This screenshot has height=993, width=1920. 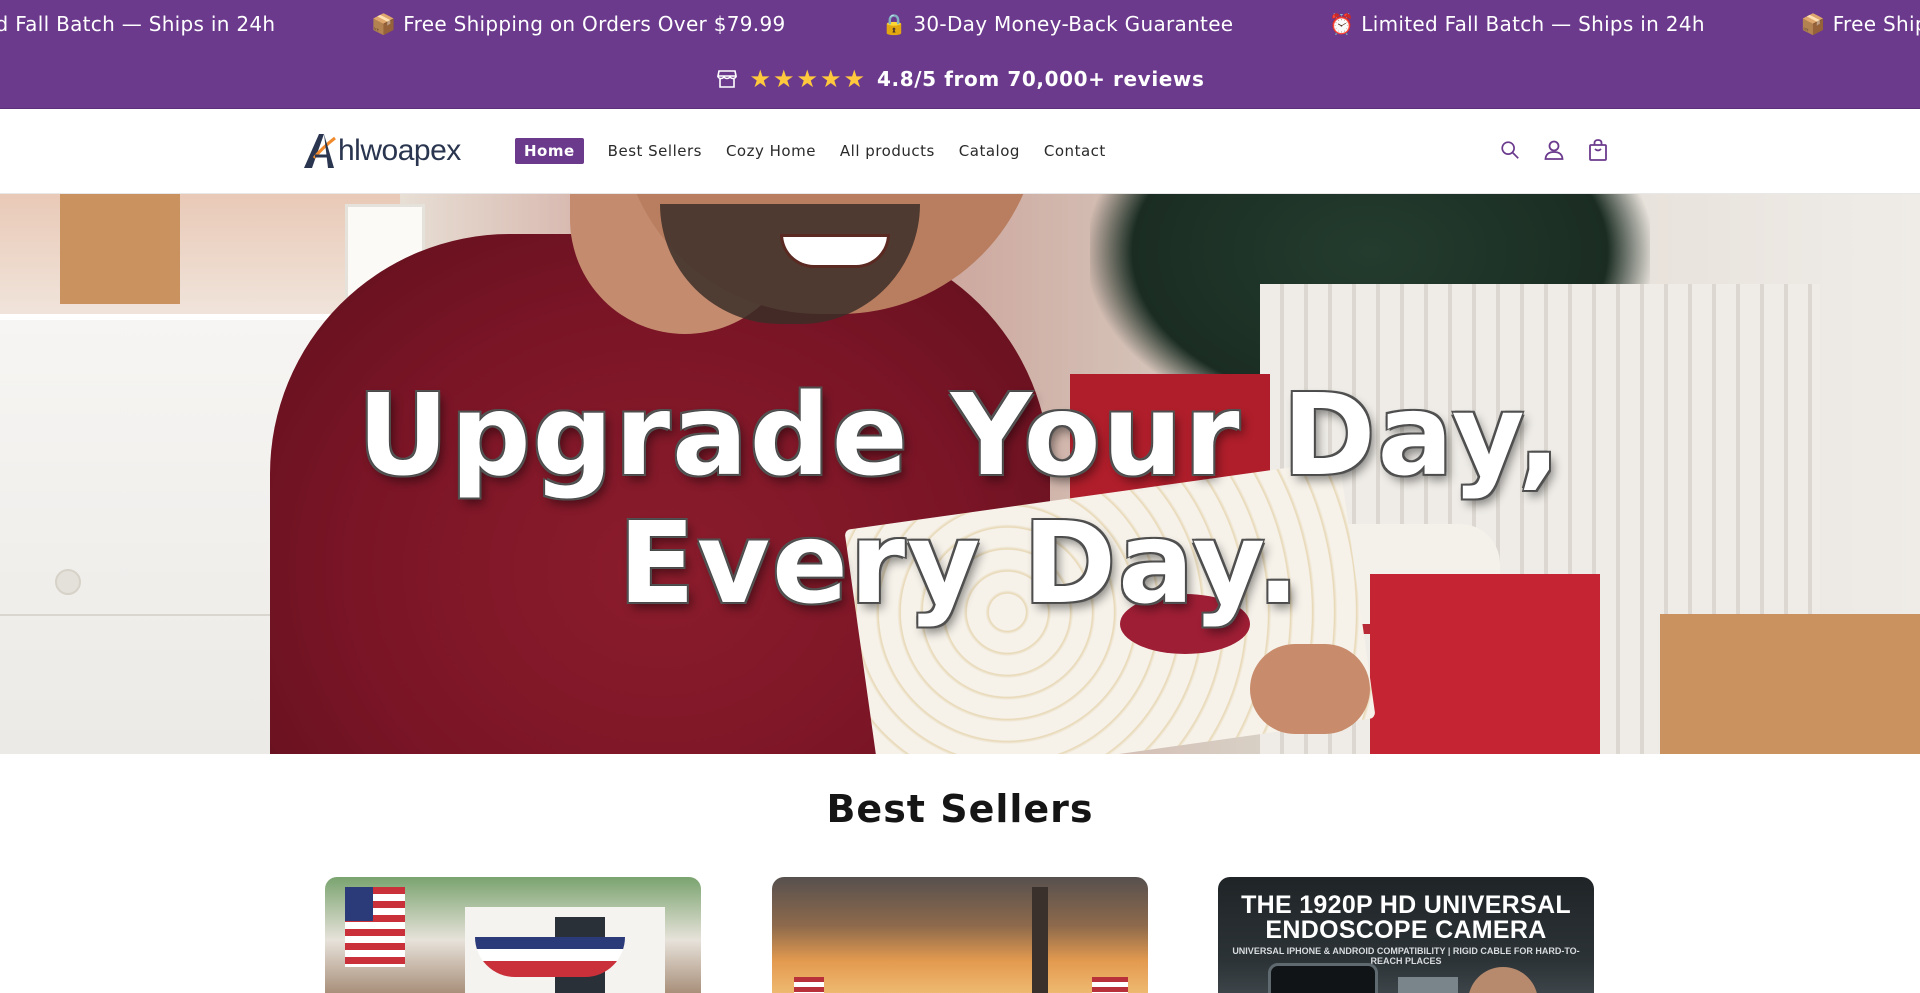 What do you see at coordinates (727, 79) in the screenshot?
I see `store-icon` at bounding box center [727, 79].